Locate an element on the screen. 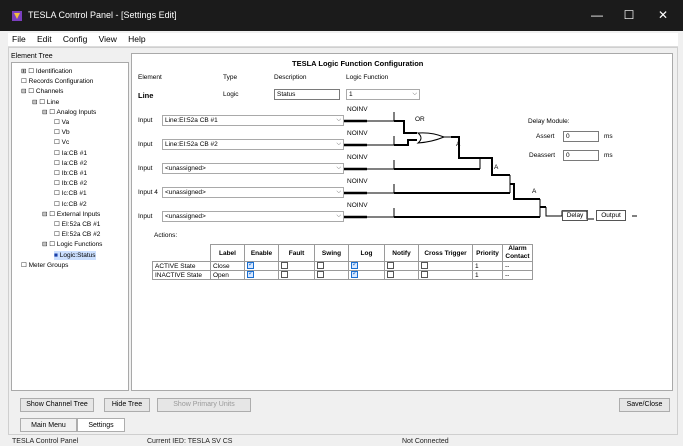  row-state: INACTIVE State is located at coordinates (181, 275).